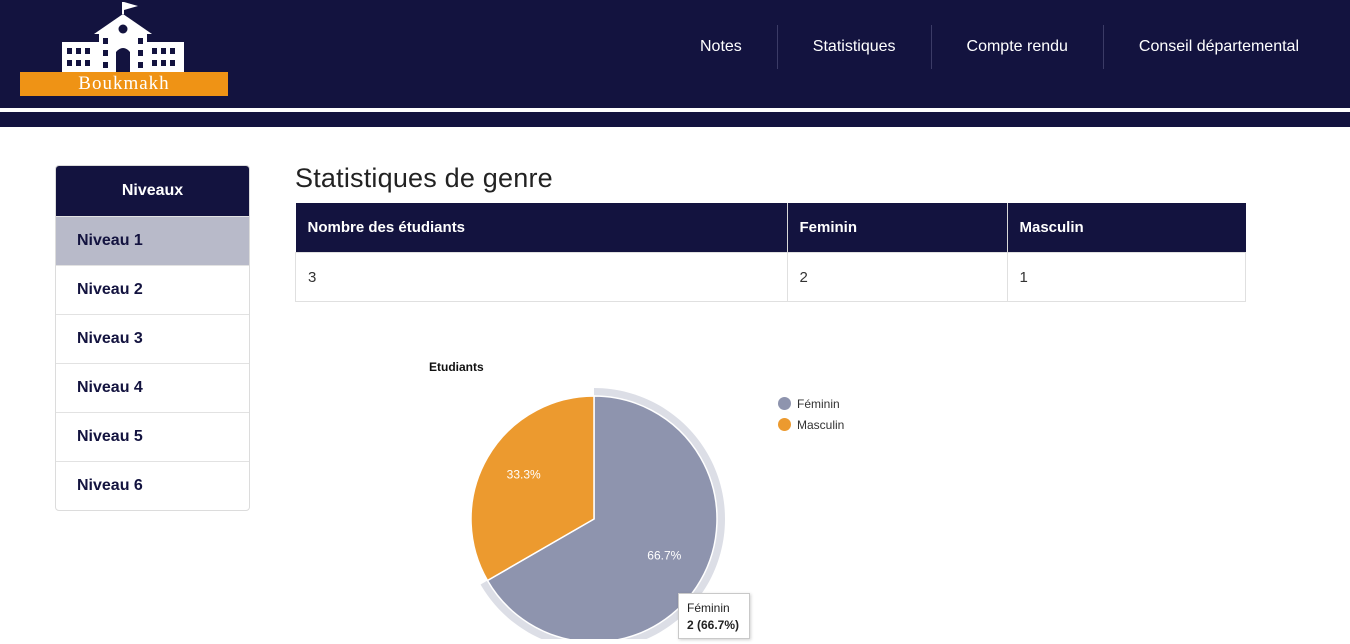 Image resolution: width=1350 pixels, height=644 pixels. What do you see at coordinates (123, 37) in the screenshot?
I see `school-building-icon` at bounding box center [123, 37].